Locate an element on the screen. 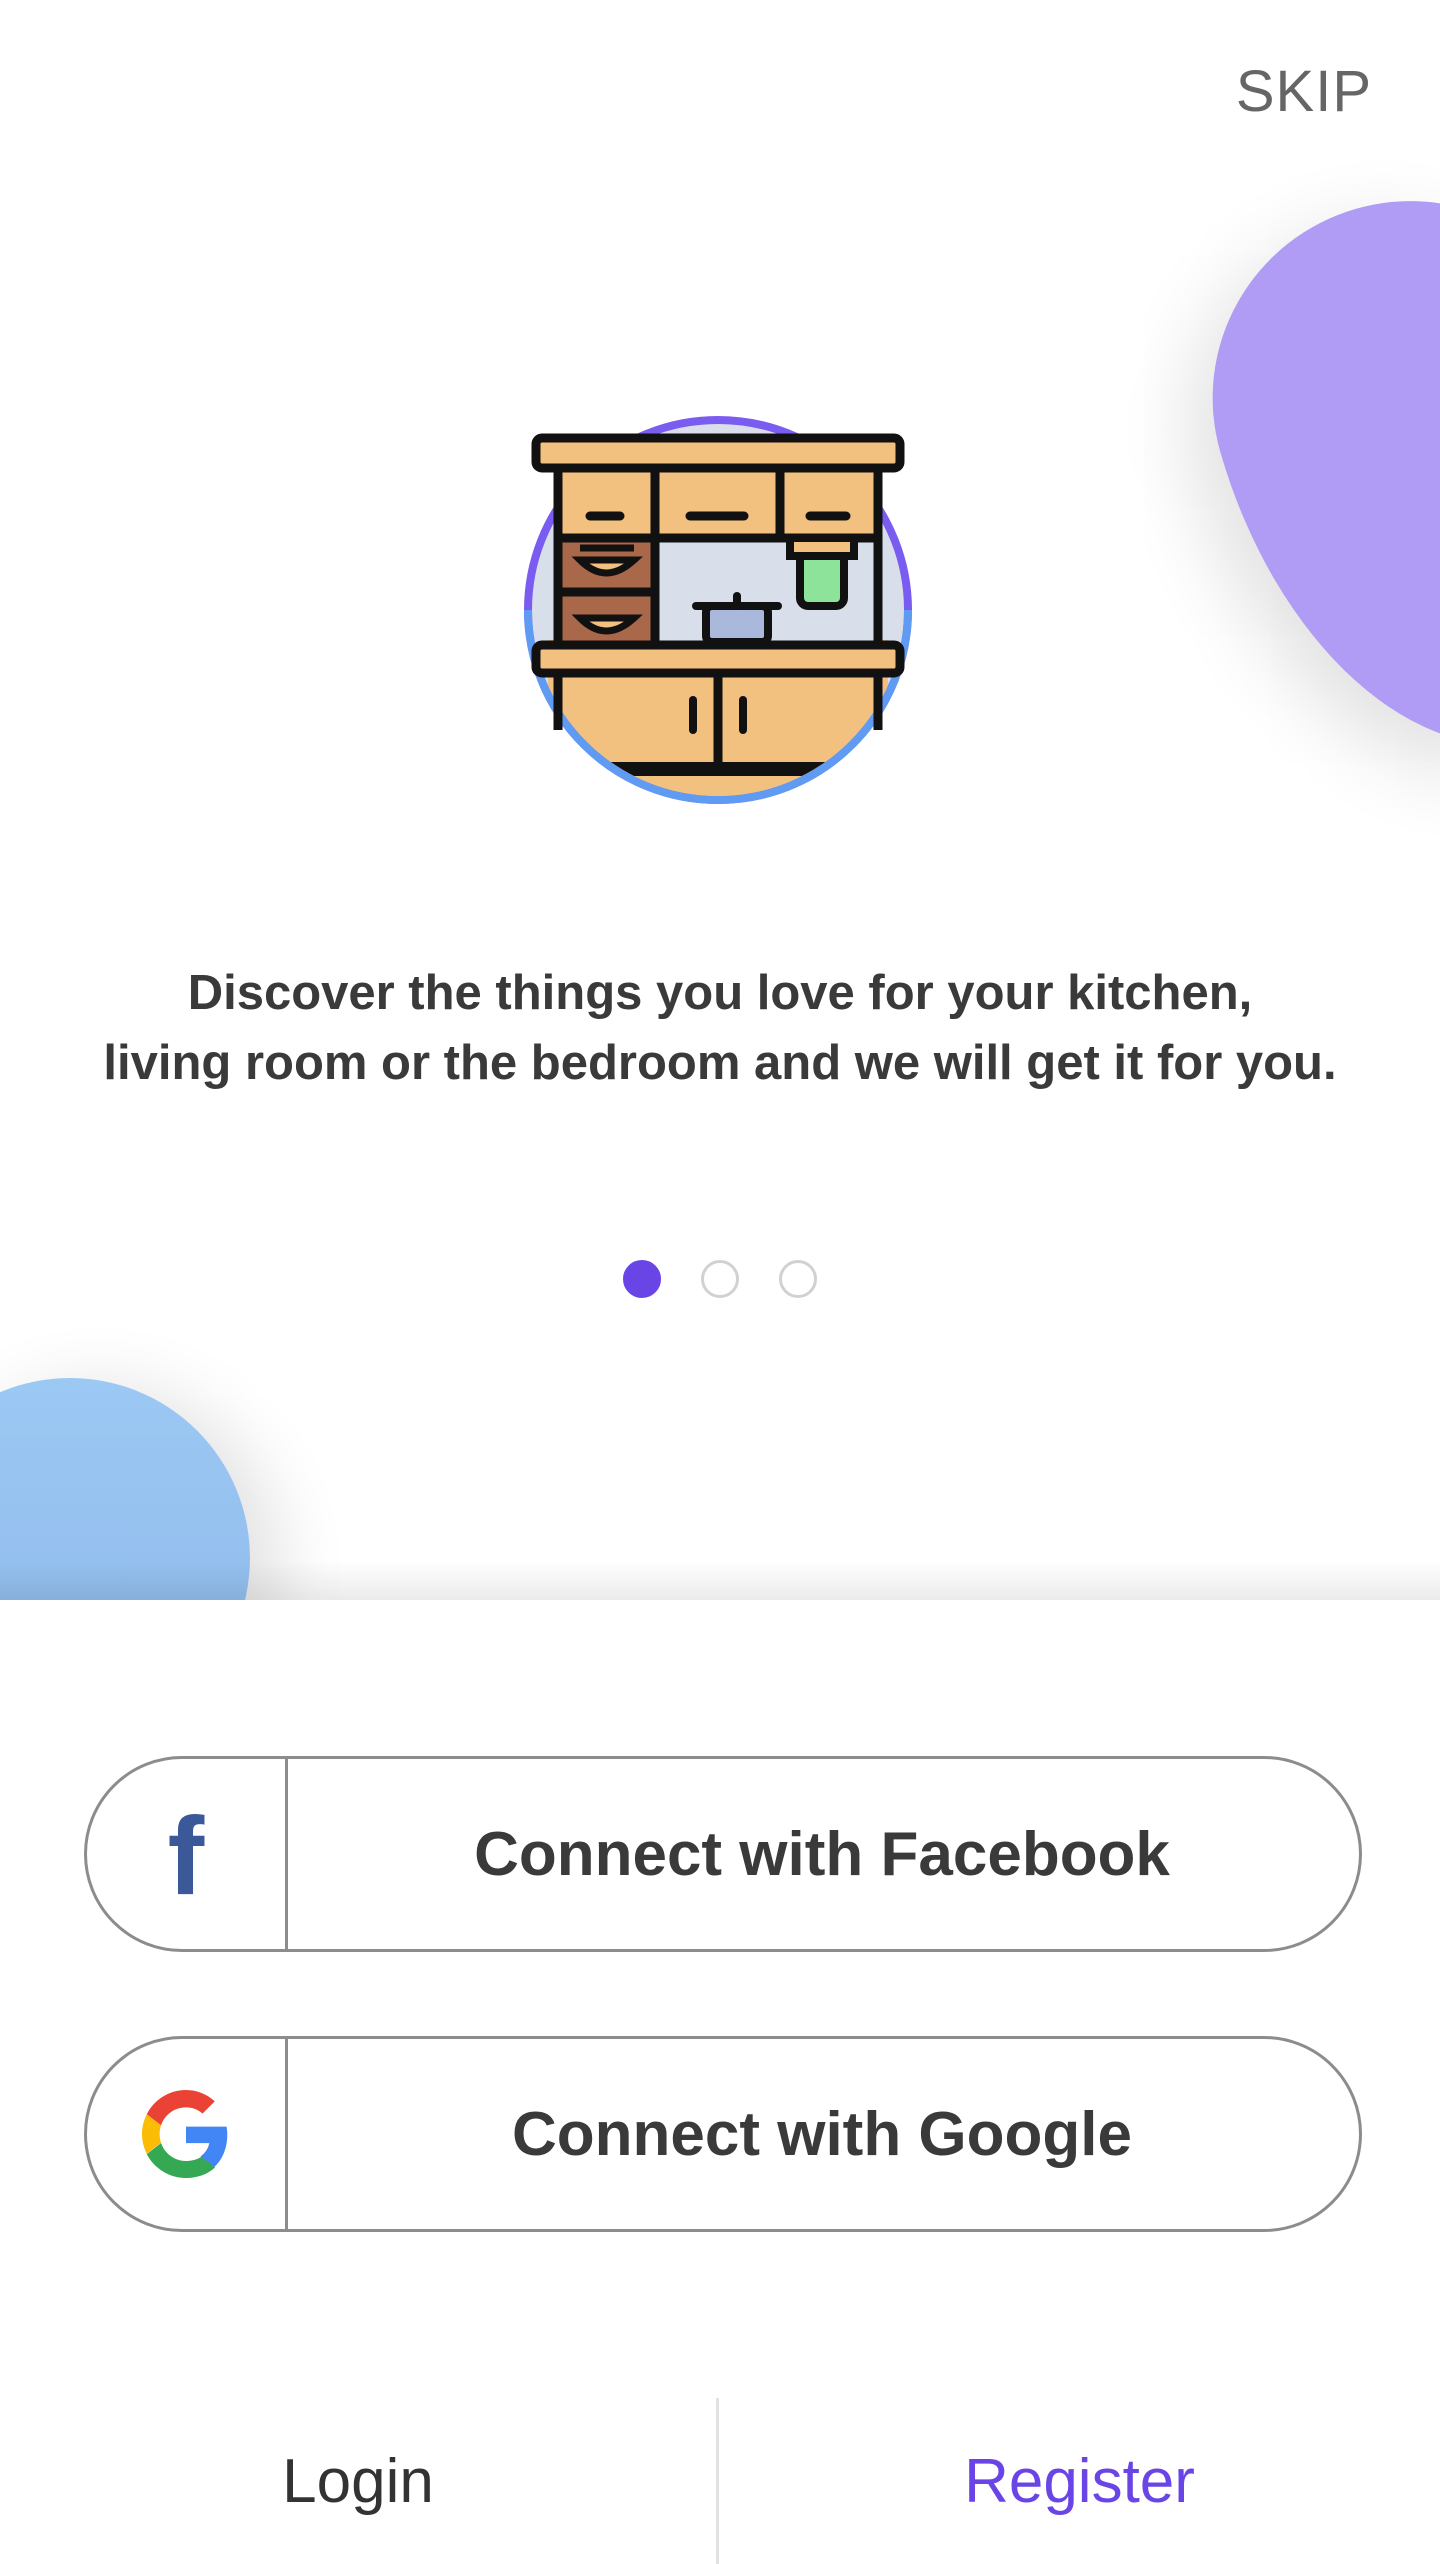 This screenshot has height=2564, width=1440. page-indicator is located at coordinates (720, 1279).